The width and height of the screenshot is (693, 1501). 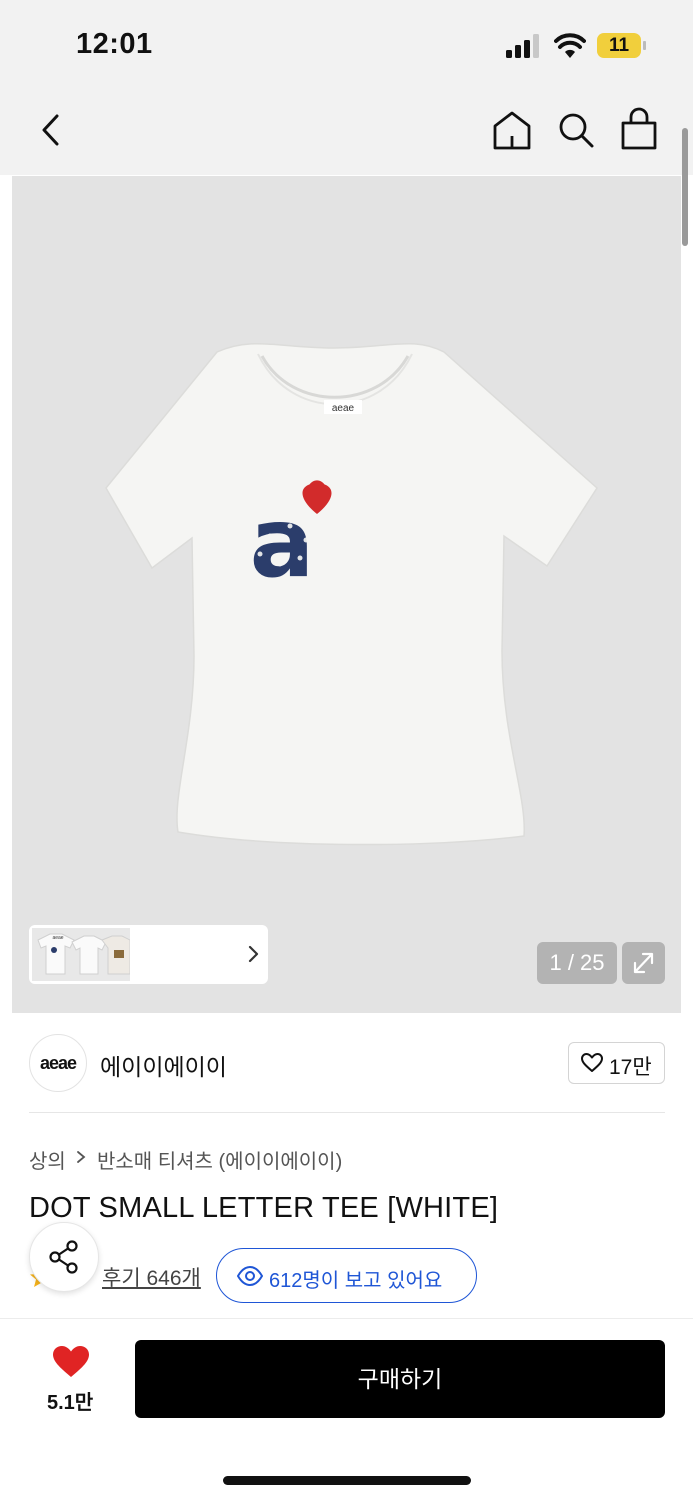 I want to click on neck-label: aeae, so click(x=343, y=408).